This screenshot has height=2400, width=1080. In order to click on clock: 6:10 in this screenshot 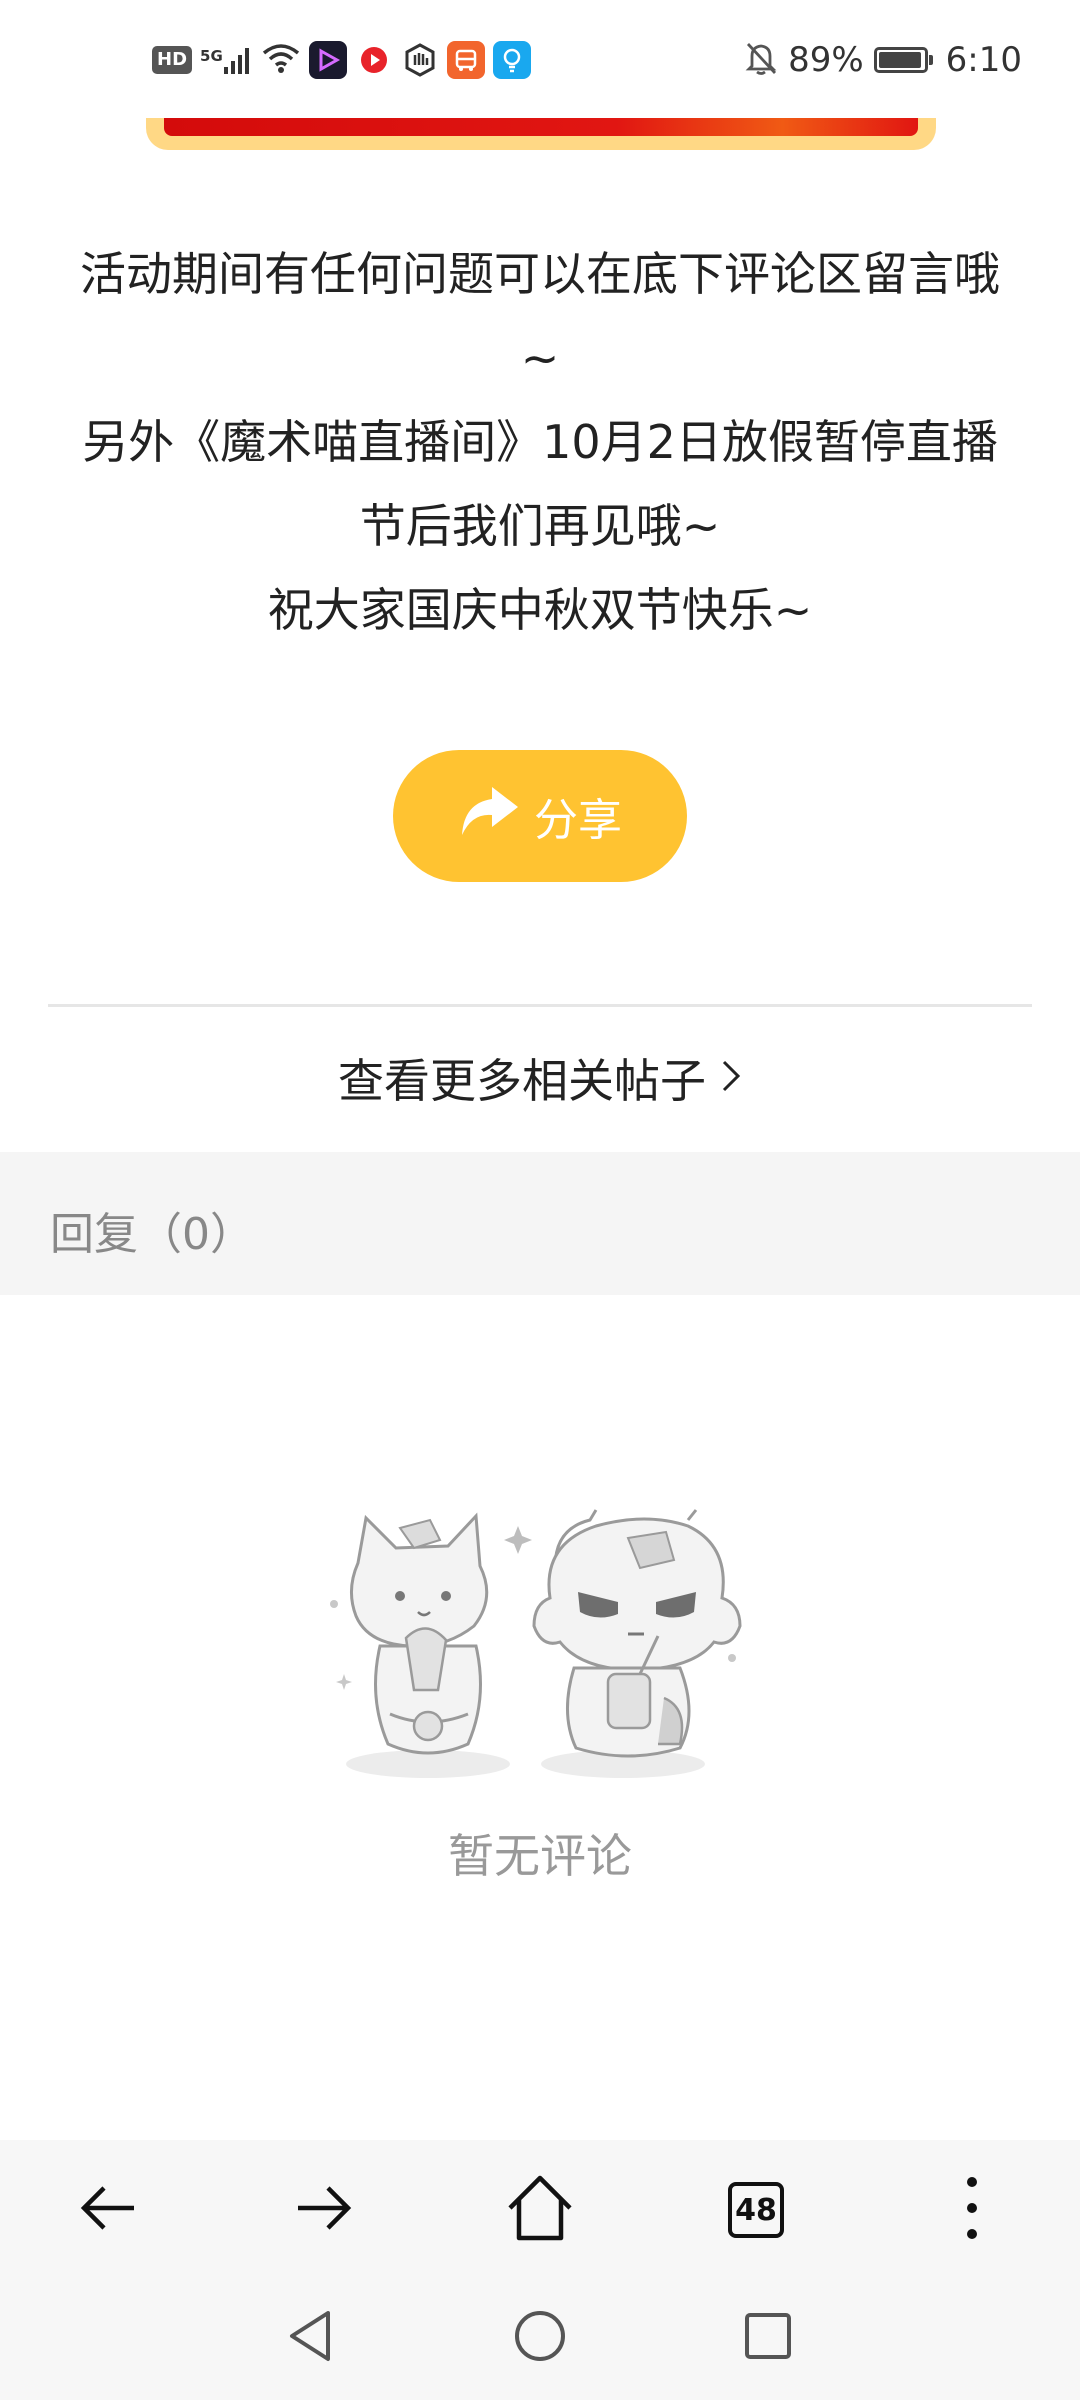, I will do `click(983, 60)`.